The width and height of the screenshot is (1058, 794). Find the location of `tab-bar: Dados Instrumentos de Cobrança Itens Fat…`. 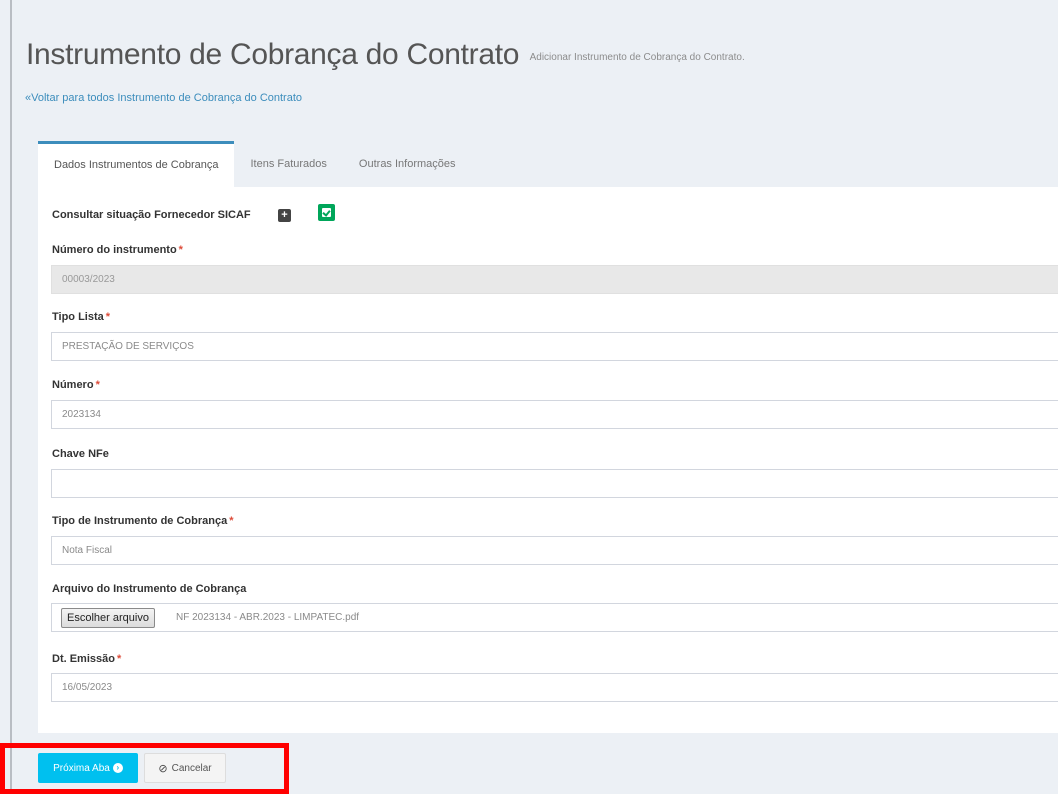

tab-bar: Dados Instrumentos de Cobrança Itens Fat… is located at coordinates (255, 164).